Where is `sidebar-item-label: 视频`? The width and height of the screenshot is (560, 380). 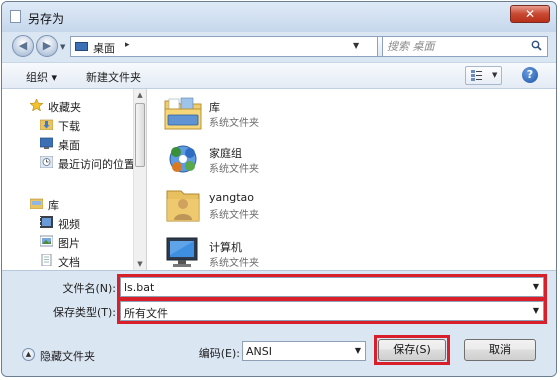
sidebar-item-label: 视频 is located at coordinates (69, 224).